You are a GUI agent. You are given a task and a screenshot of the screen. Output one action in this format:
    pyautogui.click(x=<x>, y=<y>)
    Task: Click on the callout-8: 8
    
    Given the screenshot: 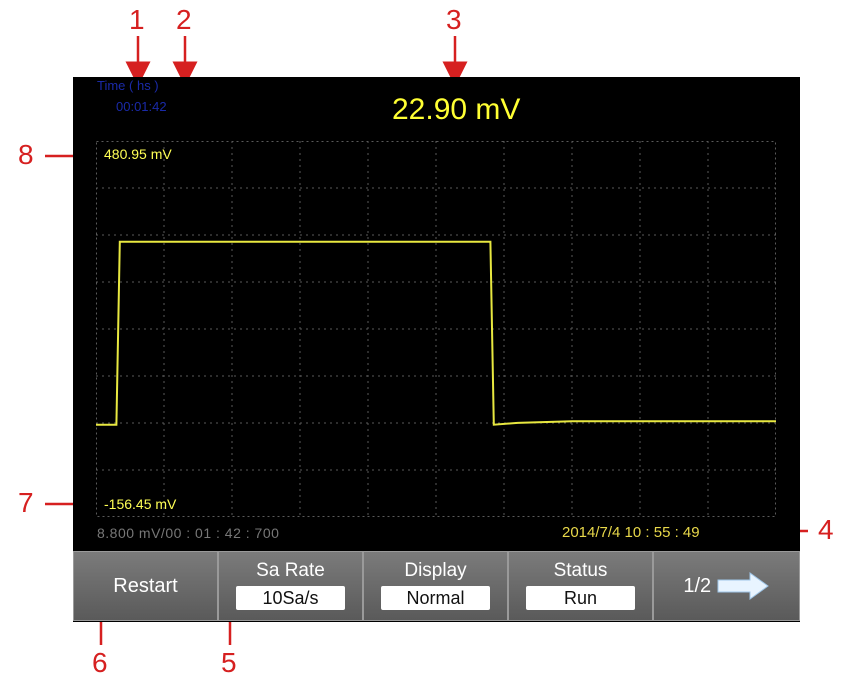 What is the action you would take?
    pyautogui.click(x=26, y=154)
    